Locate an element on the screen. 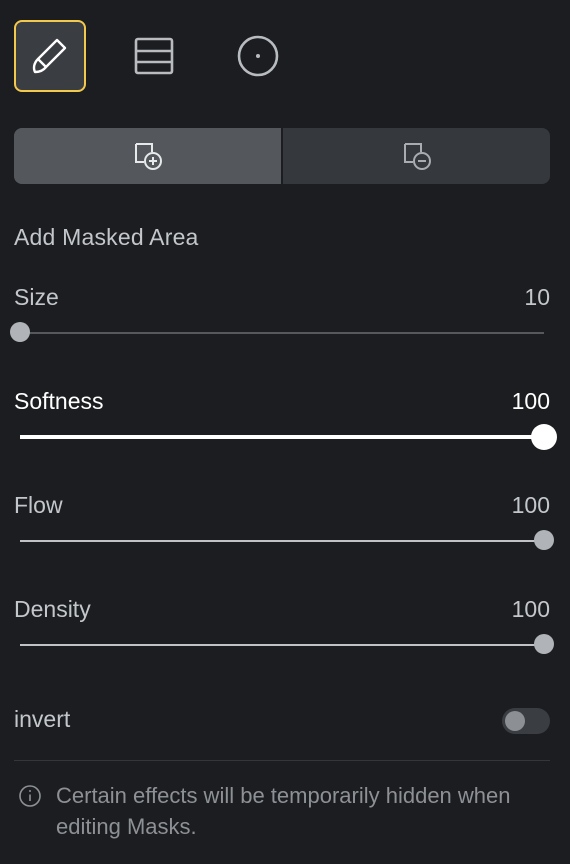 Image resolution: width=570 pixels, height=864 pixels. invert-row: invert is located at coordinates (282, 721).